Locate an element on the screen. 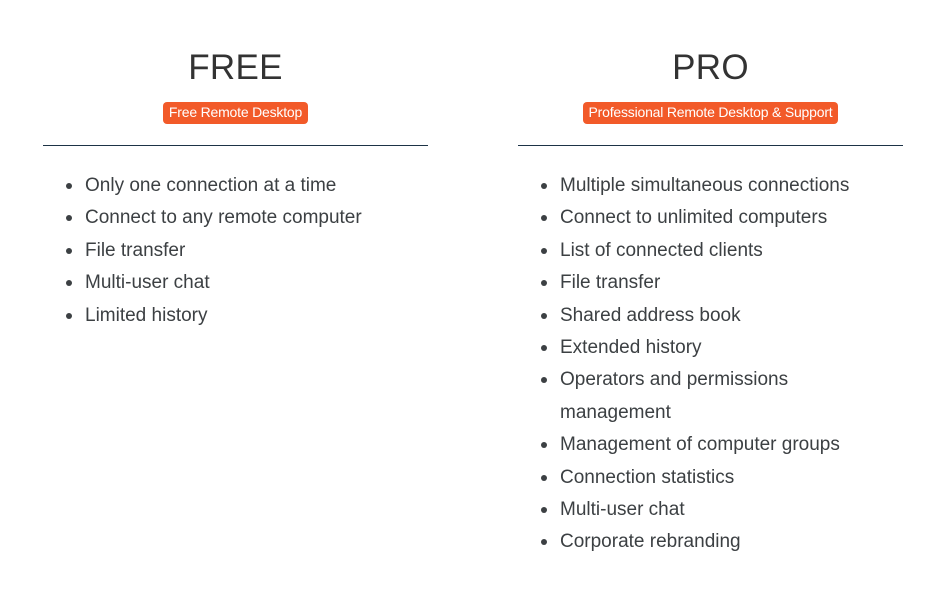  feature-text: Operators and permissions management is located at coordinates (674, 396).